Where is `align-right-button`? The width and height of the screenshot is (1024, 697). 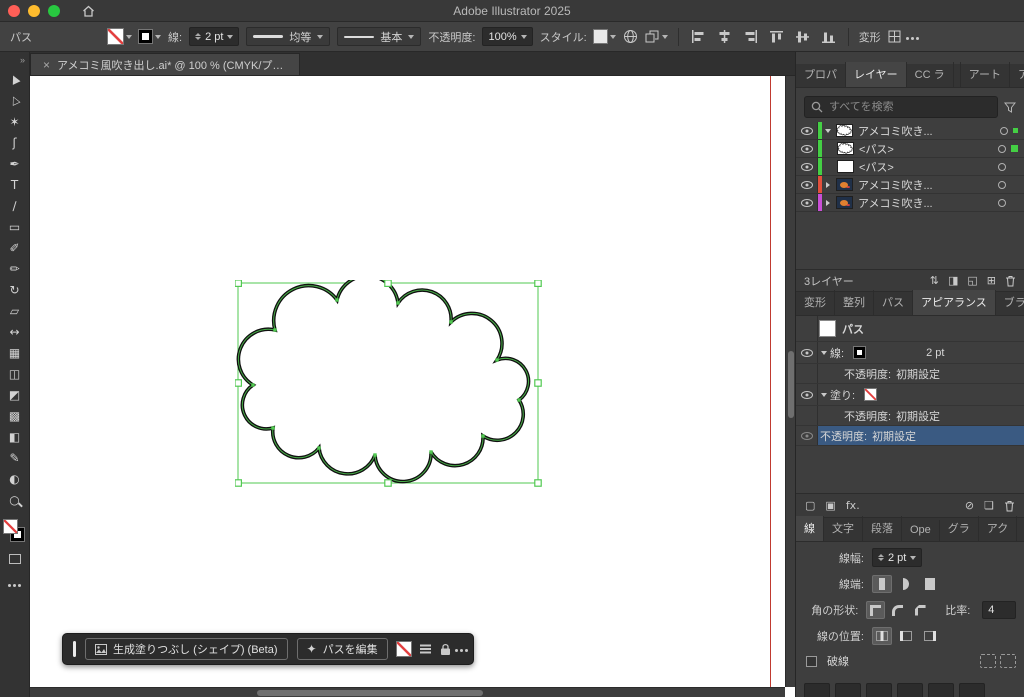 align-right-button is located at coordinates (750, 36).